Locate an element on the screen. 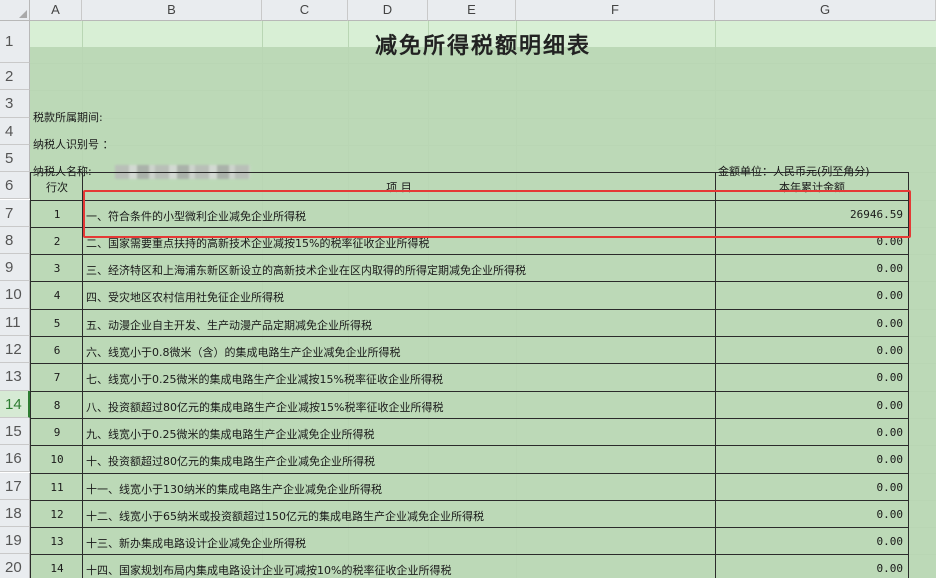 The image size is (936, 578). row-header-19: 19 is located at coordinates (15, 541).